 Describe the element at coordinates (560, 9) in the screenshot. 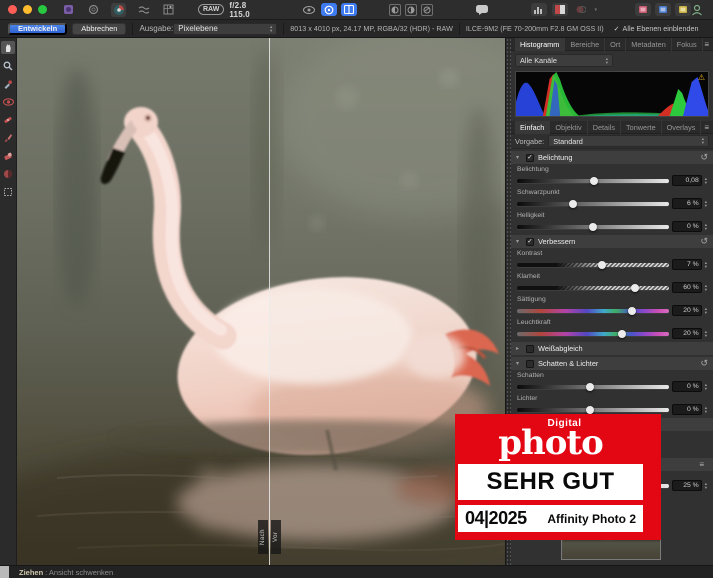

I see `rgb-icon` at that location.